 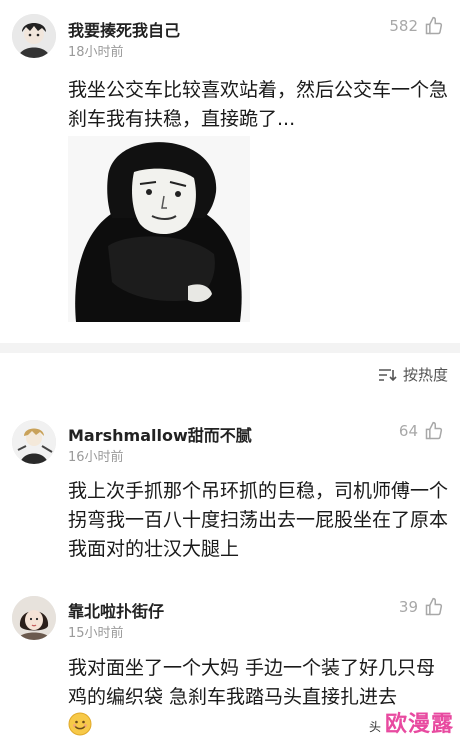 What do you see at coordinates (159, 229) in the screenshot?
I see `meme-image` at bounding box center [159, 229].